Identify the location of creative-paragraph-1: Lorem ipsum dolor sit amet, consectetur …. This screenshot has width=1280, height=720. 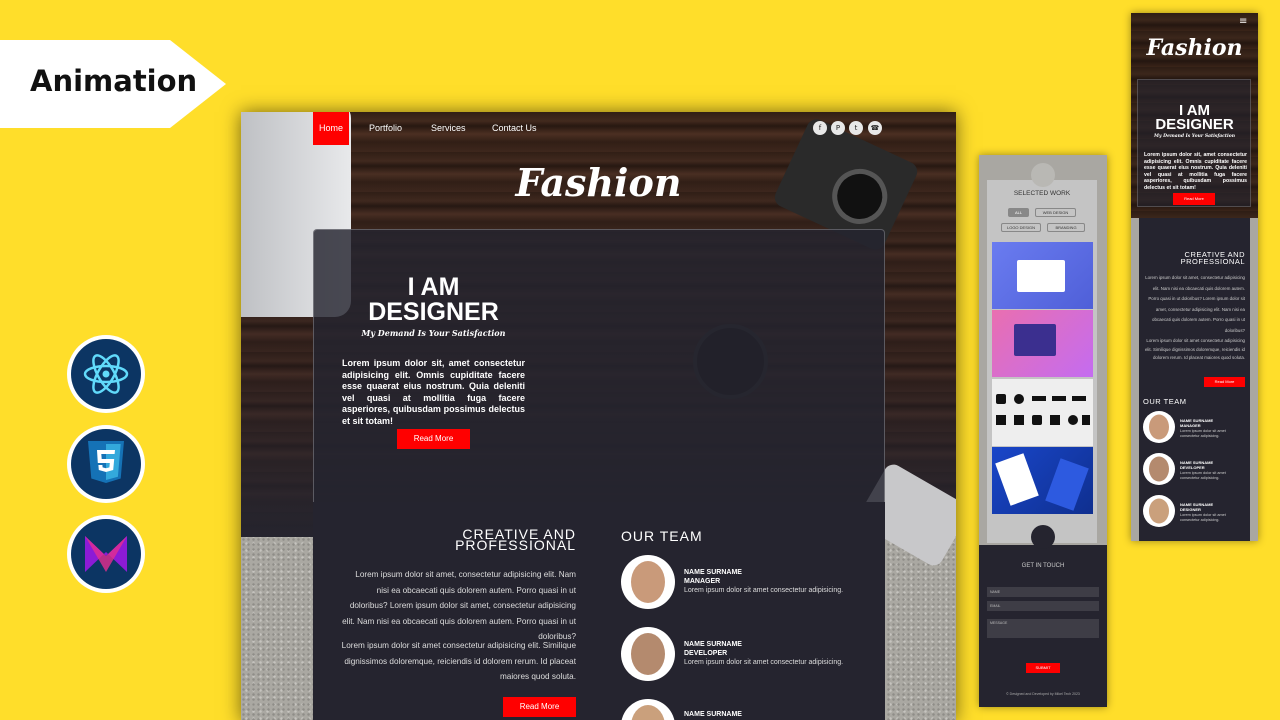
(459, 605).